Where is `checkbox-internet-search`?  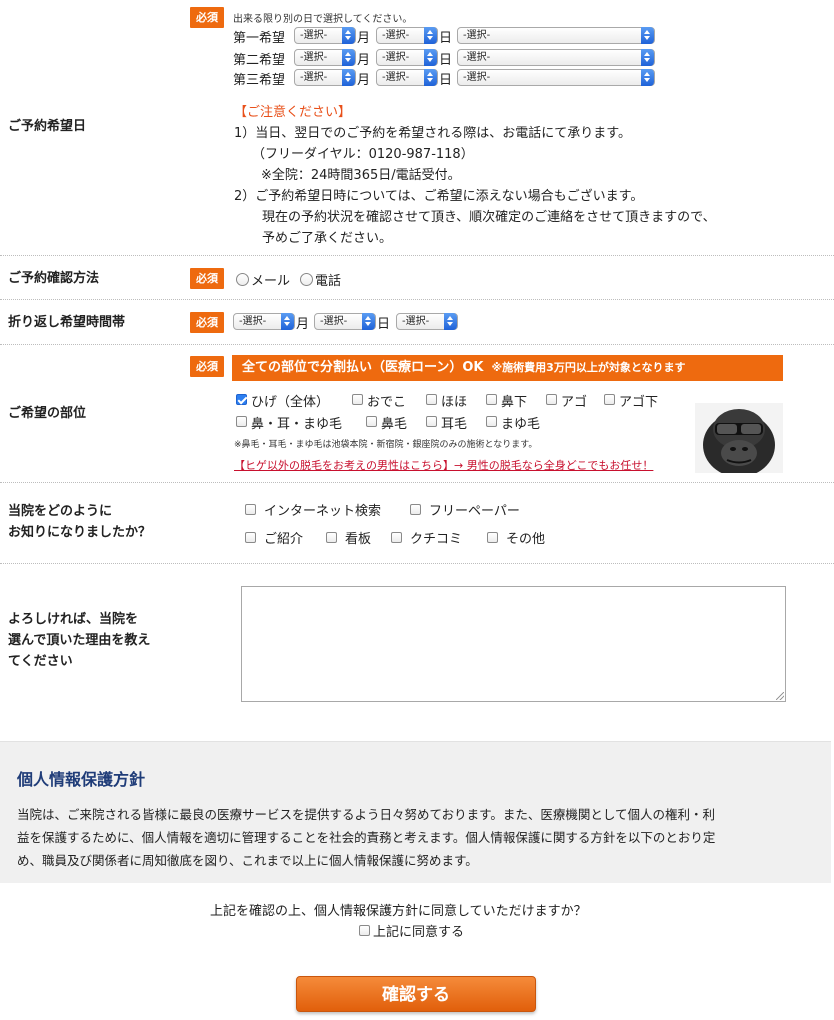
checkbox-internet-search is located at coordinates (250, 509).